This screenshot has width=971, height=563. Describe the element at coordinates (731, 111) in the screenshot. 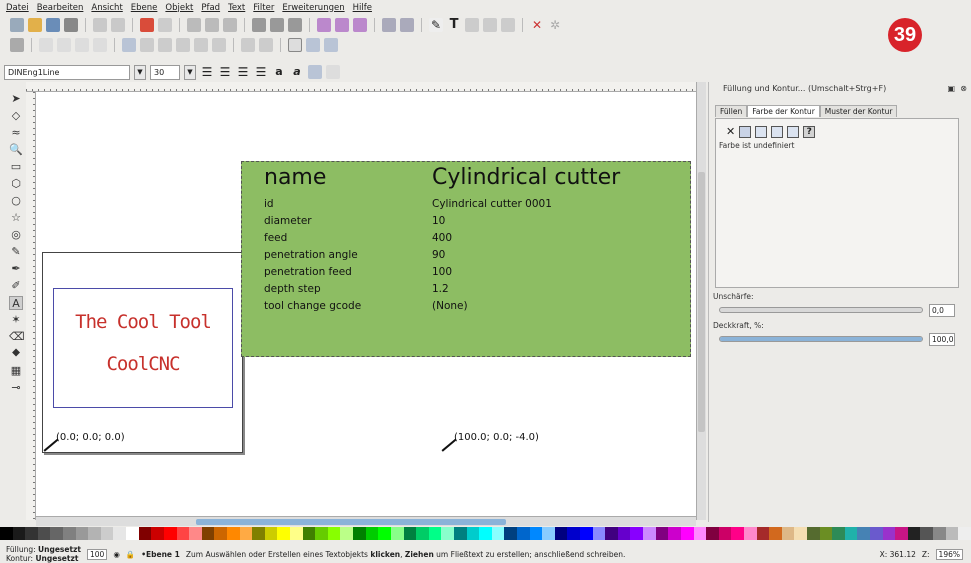

I see `tab-0: Füllen` at that location.